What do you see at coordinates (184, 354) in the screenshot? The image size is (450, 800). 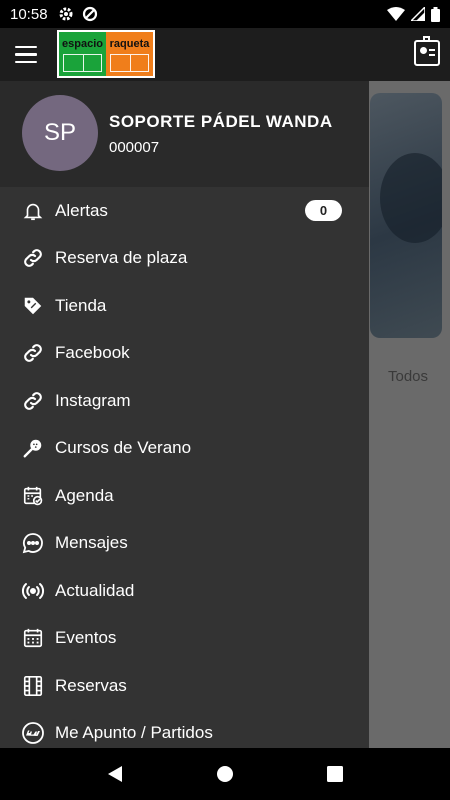 I see `menu-item-facebook: Facebook` at bounding box center [184, 354].